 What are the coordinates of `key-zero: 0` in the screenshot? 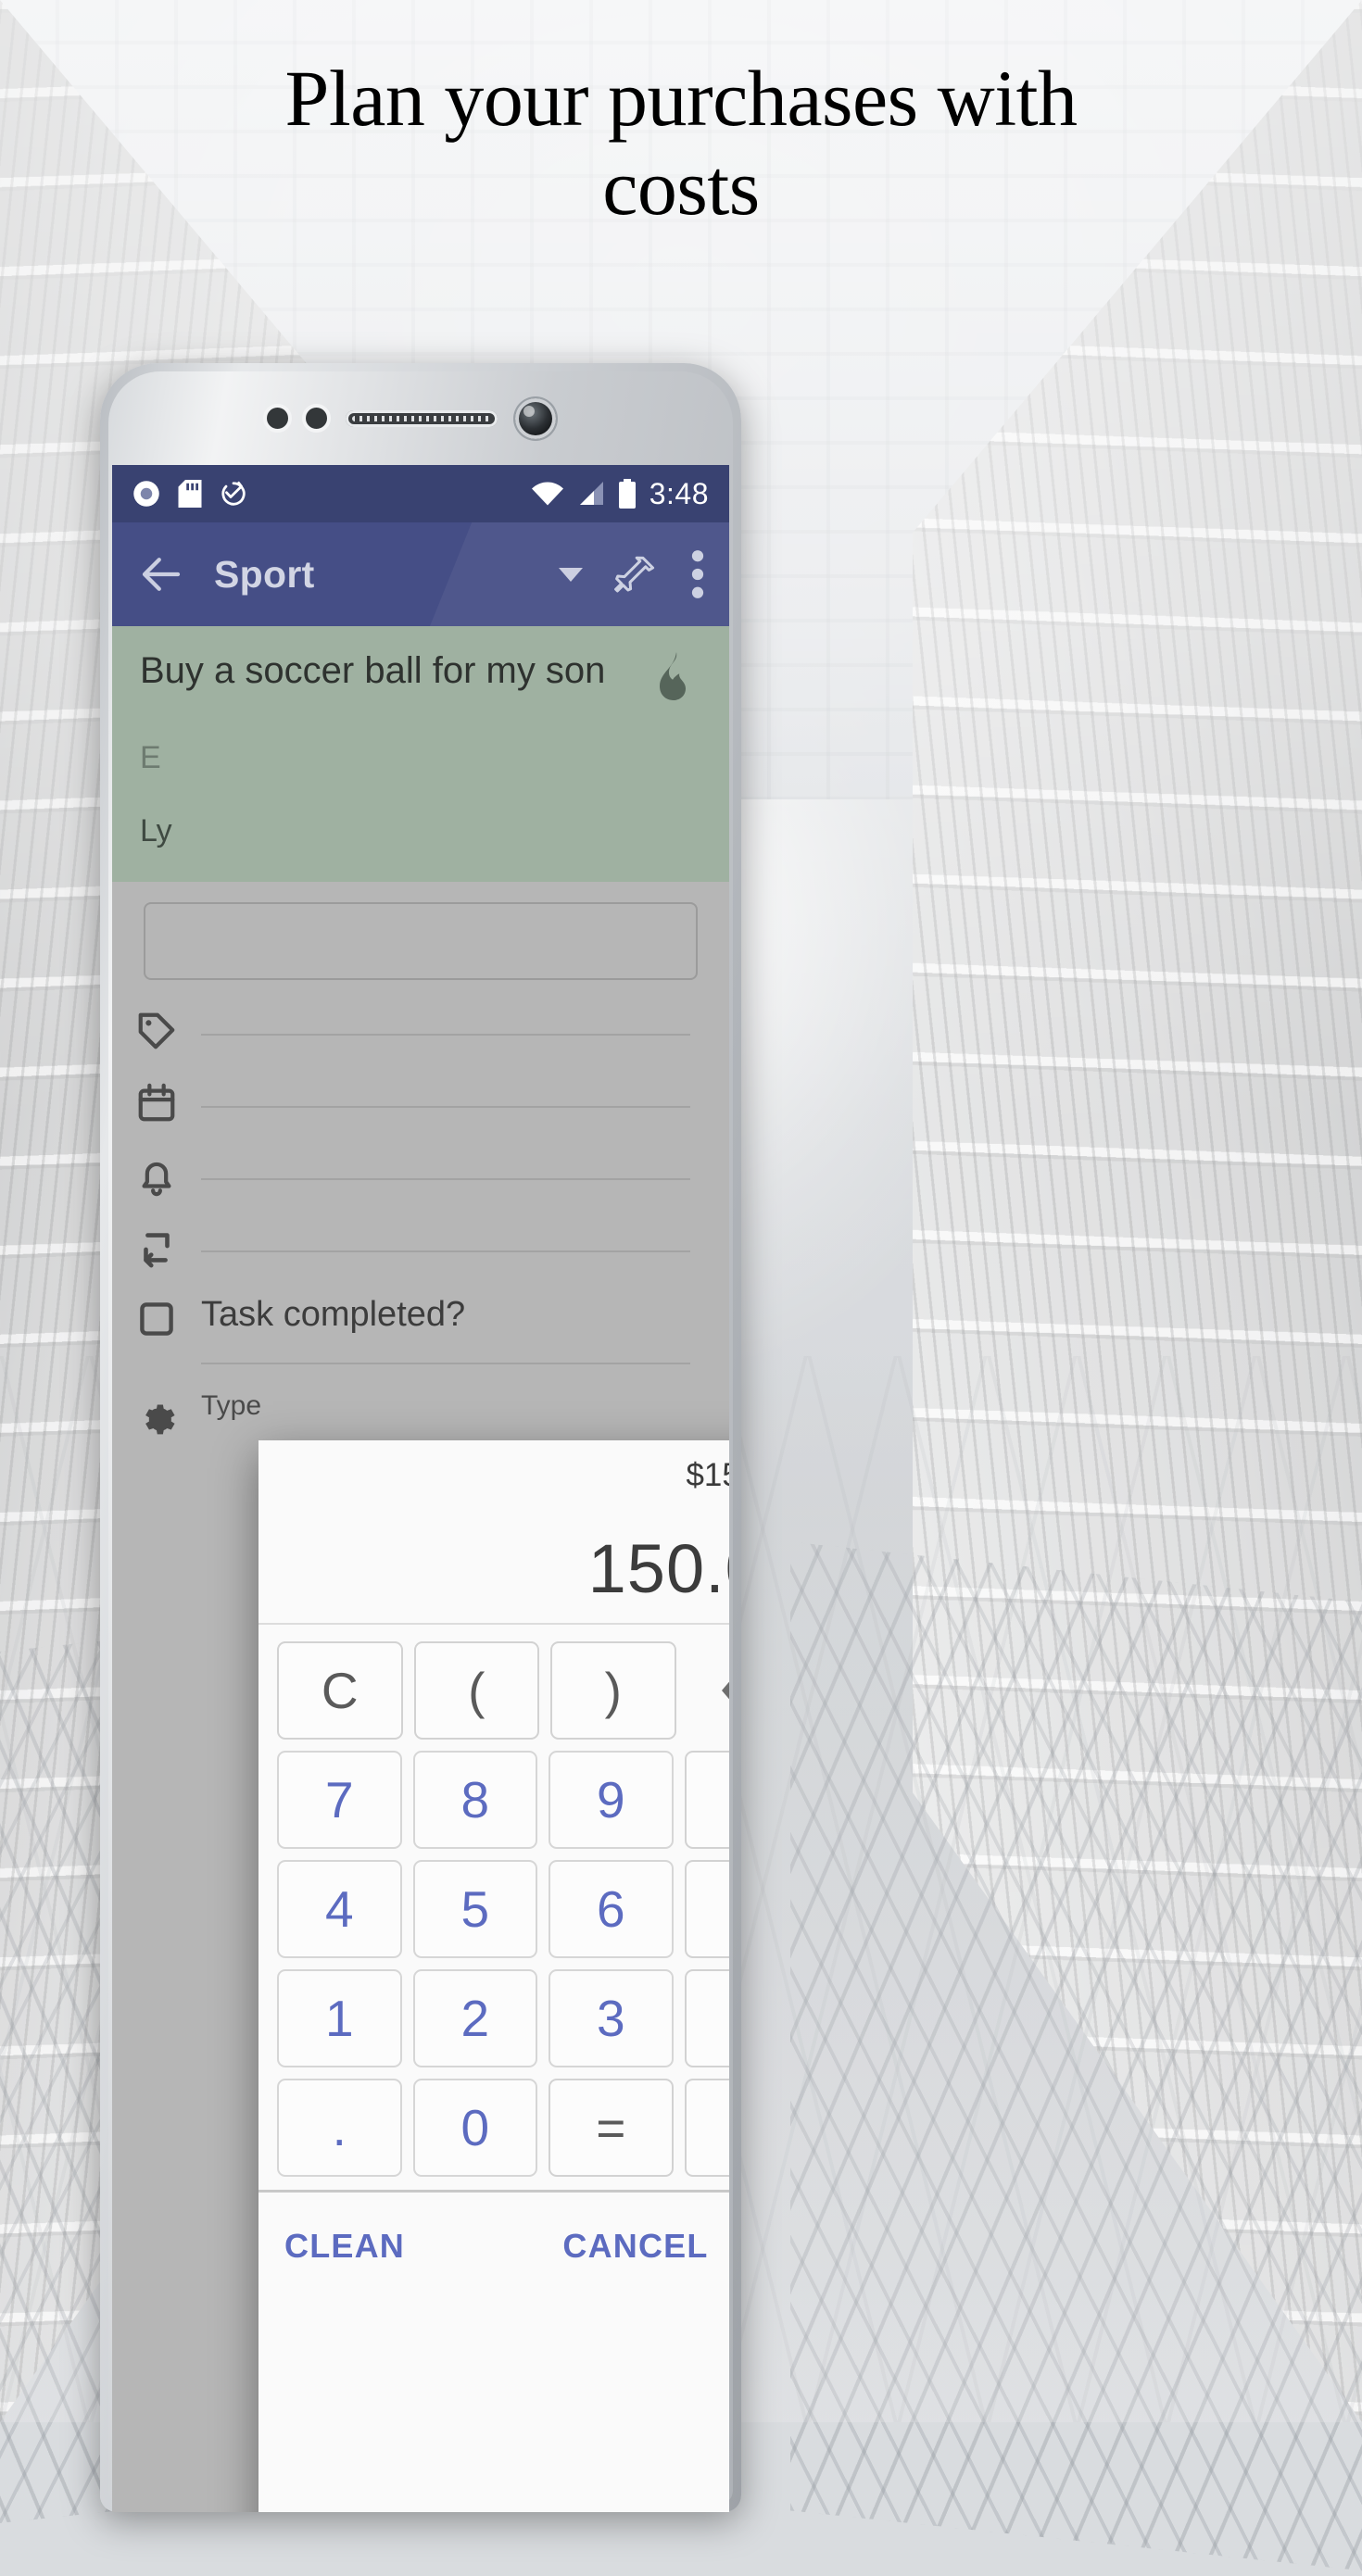 It's located at (474, 2128).